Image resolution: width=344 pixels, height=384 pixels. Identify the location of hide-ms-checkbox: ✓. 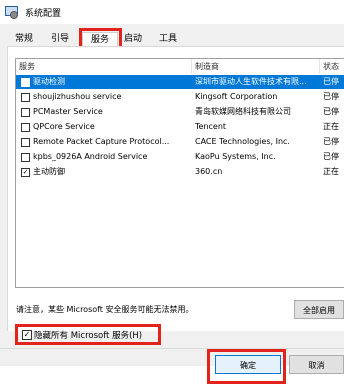
(27, 335).